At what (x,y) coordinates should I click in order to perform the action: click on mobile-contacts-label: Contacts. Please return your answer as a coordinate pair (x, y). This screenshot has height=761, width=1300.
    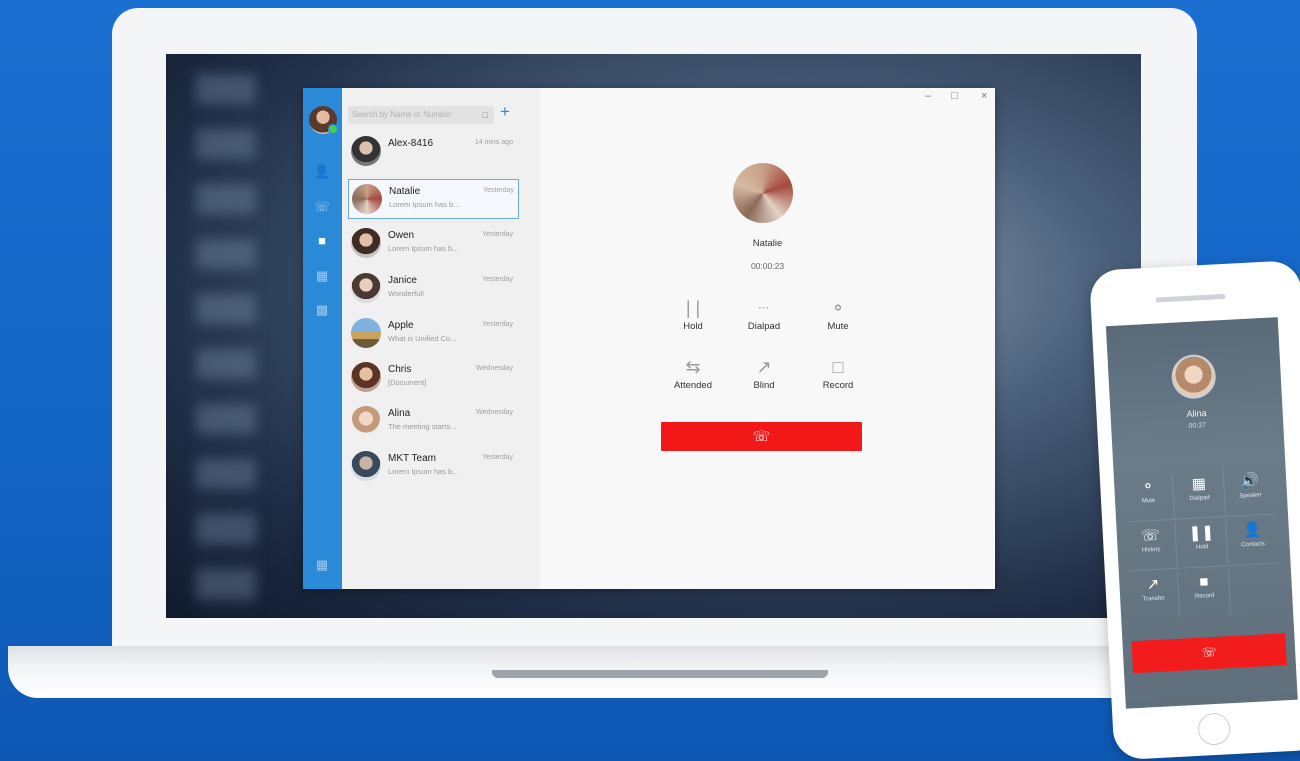
    Looking at the image, I should click on (1253, 545).